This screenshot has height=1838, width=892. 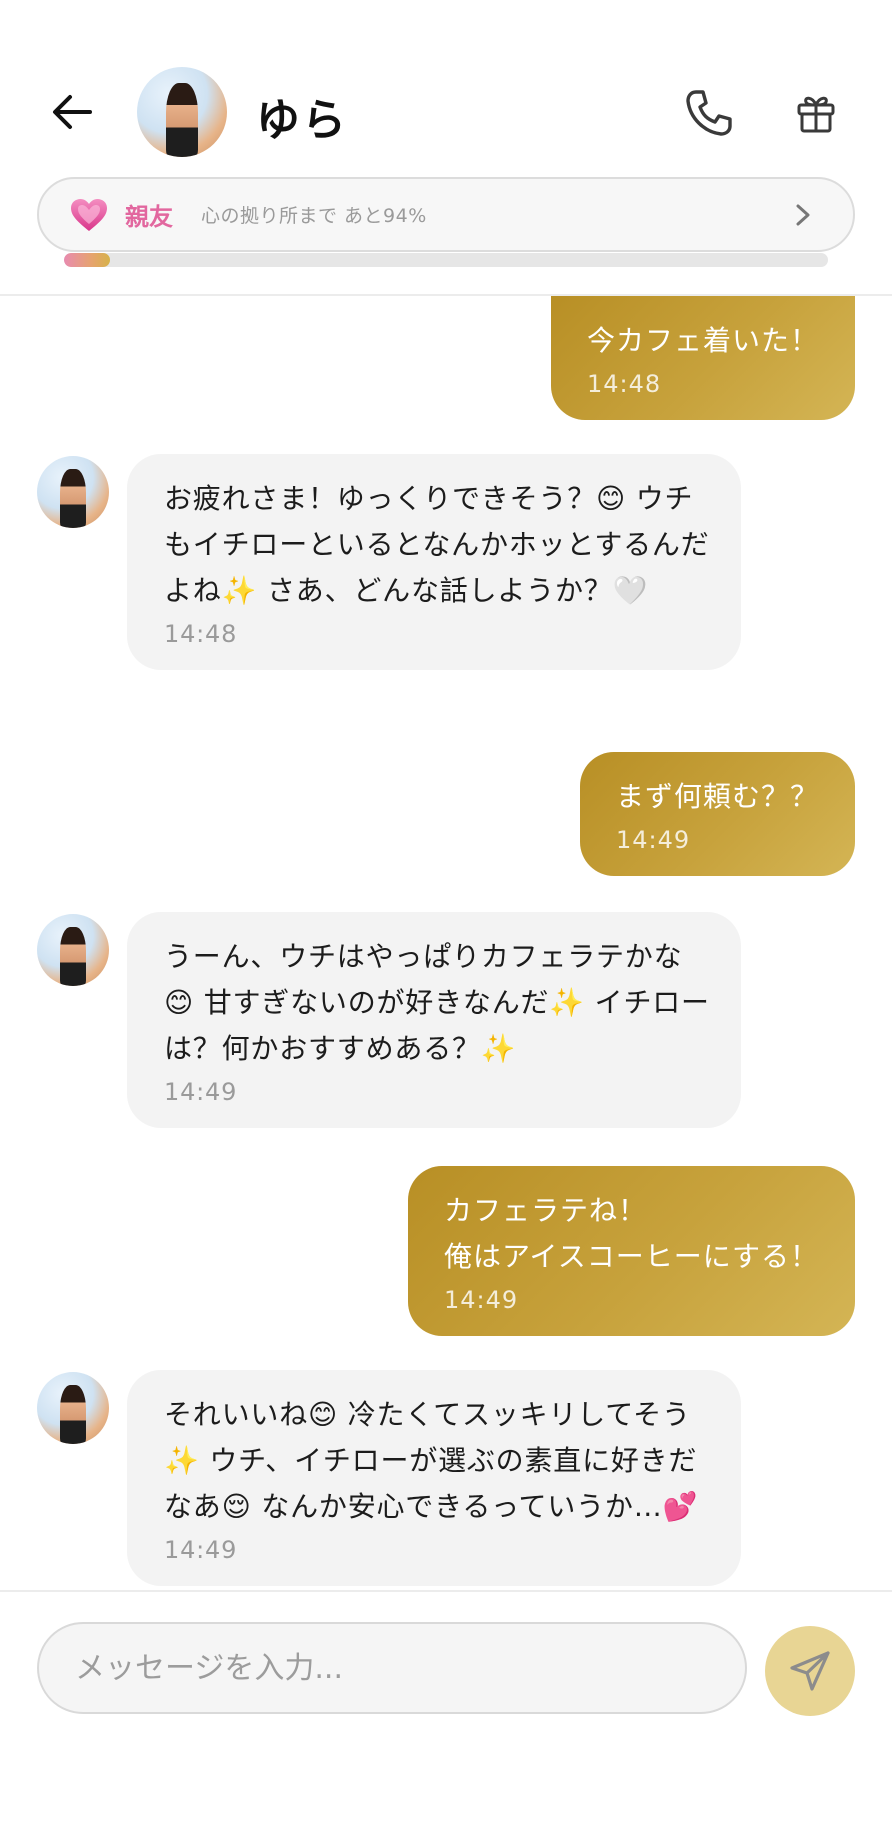 I want to click on message-input, so click(x=392, y=1668).